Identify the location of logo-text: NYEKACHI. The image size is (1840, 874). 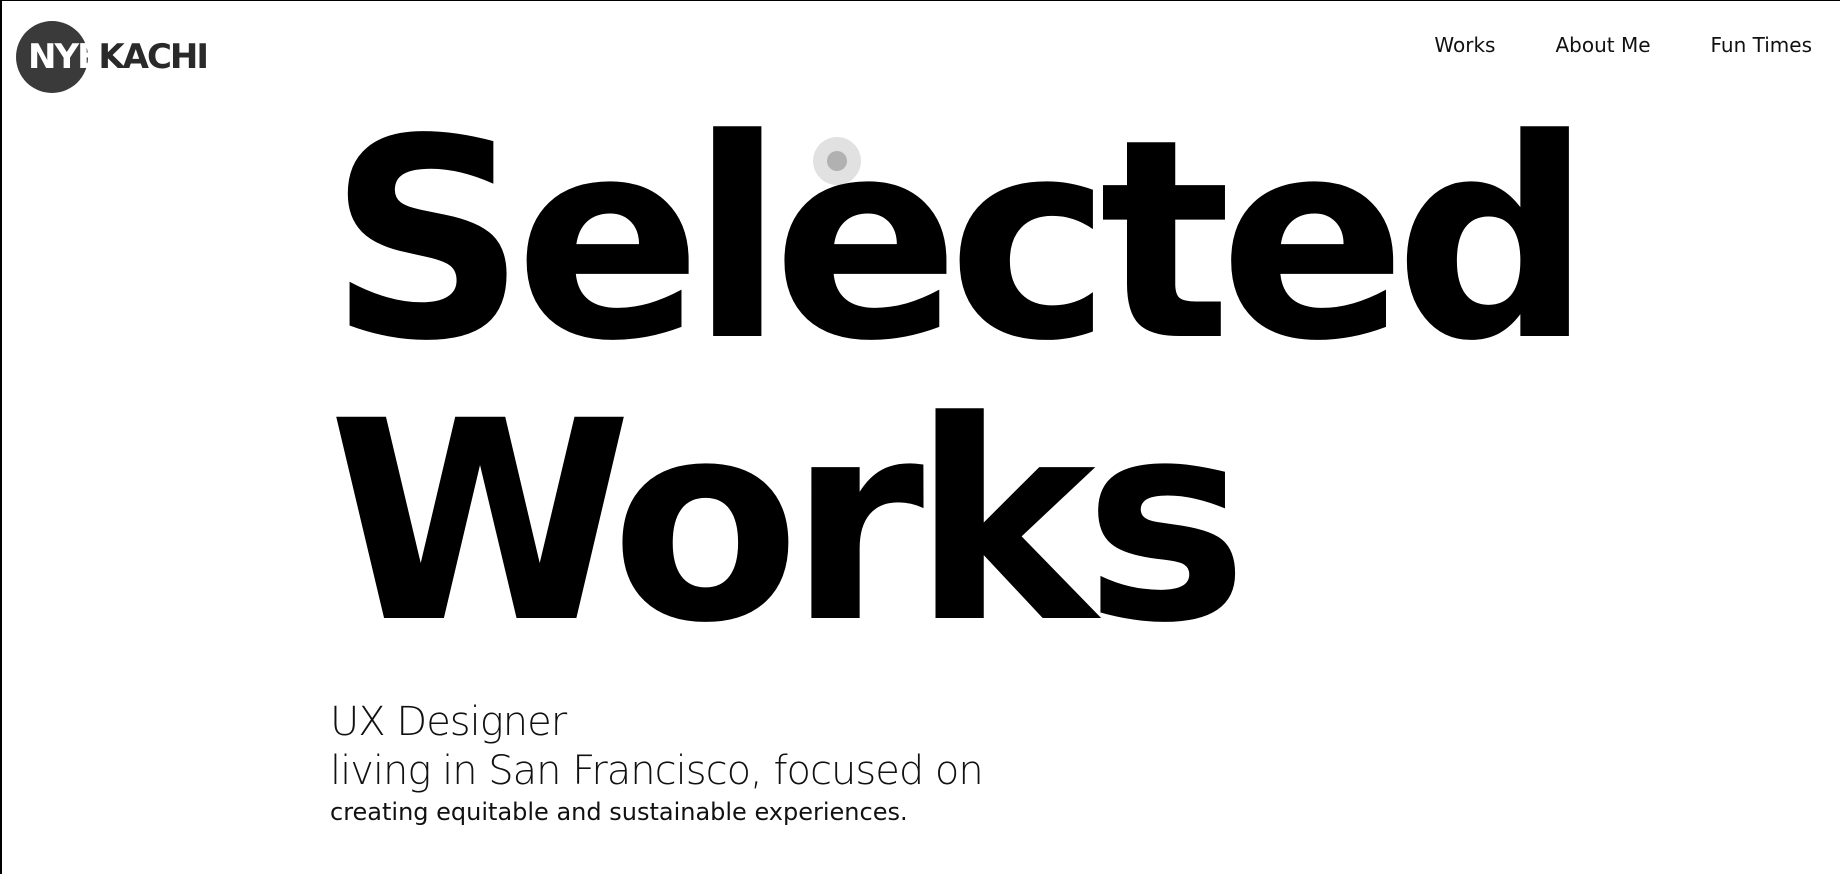
(118, 57).